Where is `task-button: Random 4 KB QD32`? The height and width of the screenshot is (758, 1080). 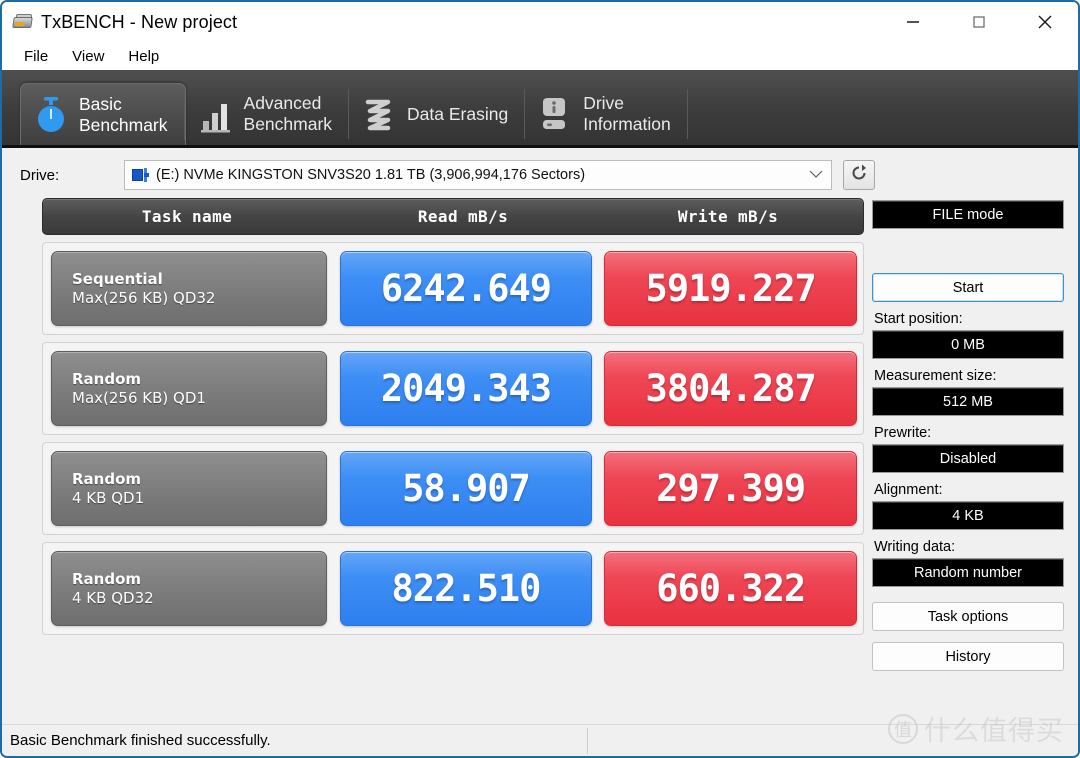 task-button: Random 4 KB QD32 is located at coordinates (189, 588).